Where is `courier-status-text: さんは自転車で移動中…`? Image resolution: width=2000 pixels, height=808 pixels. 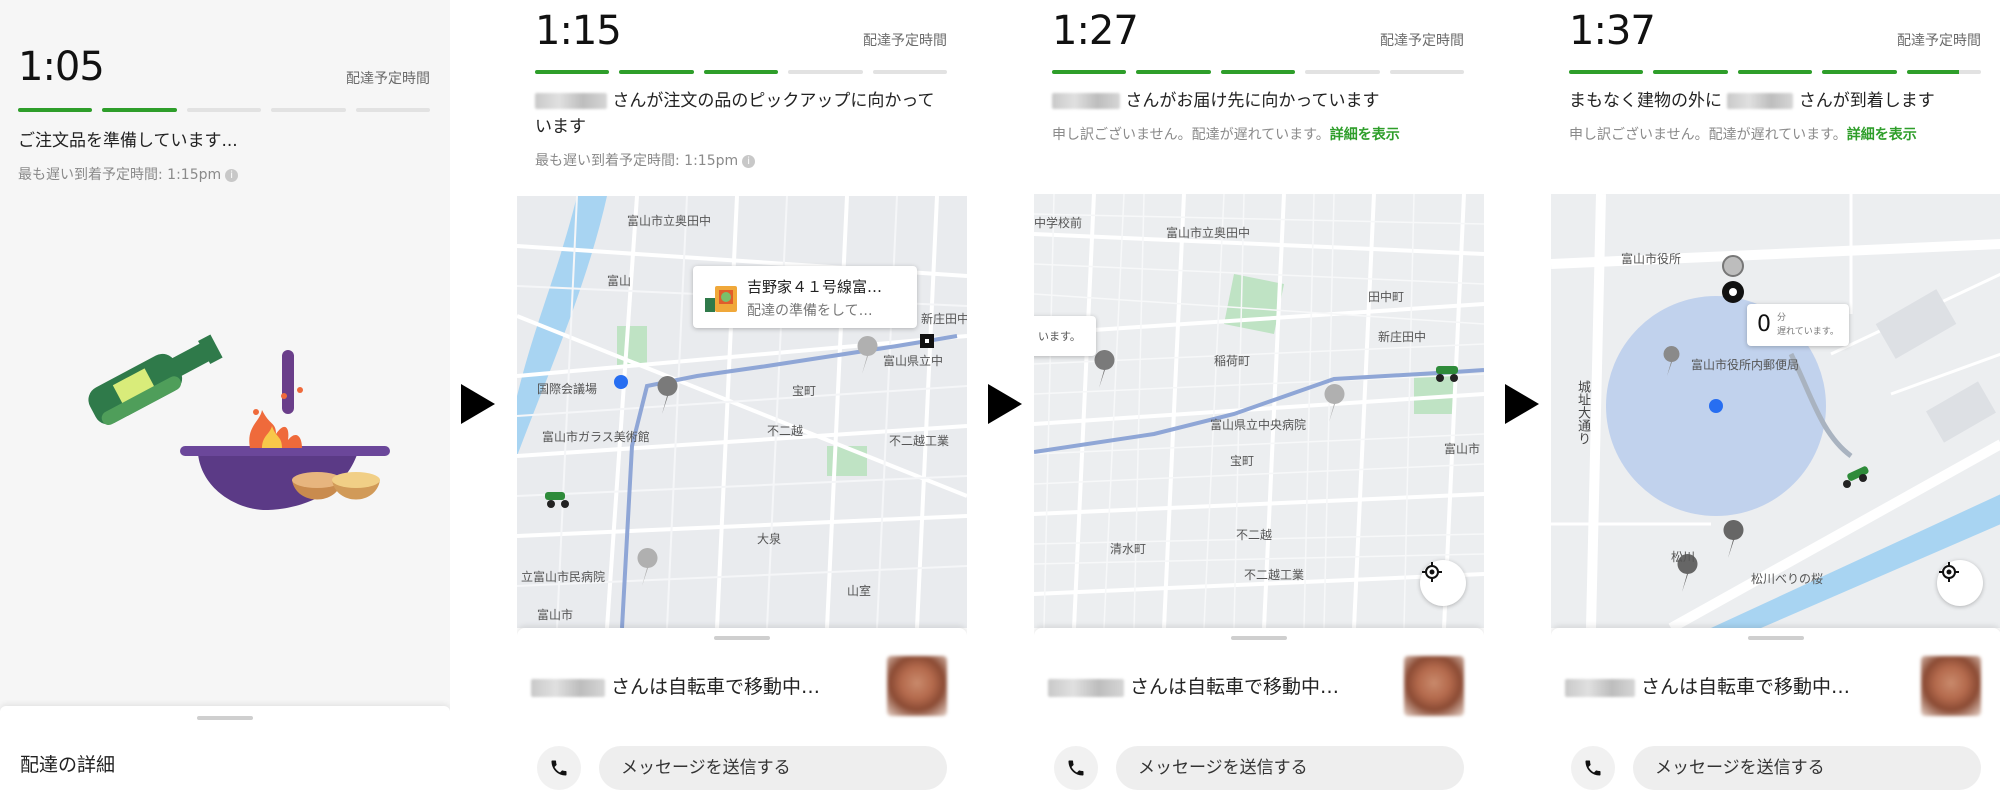 courier-status-text: さんは自転車で移動中… is located at coordinates (716, 687).